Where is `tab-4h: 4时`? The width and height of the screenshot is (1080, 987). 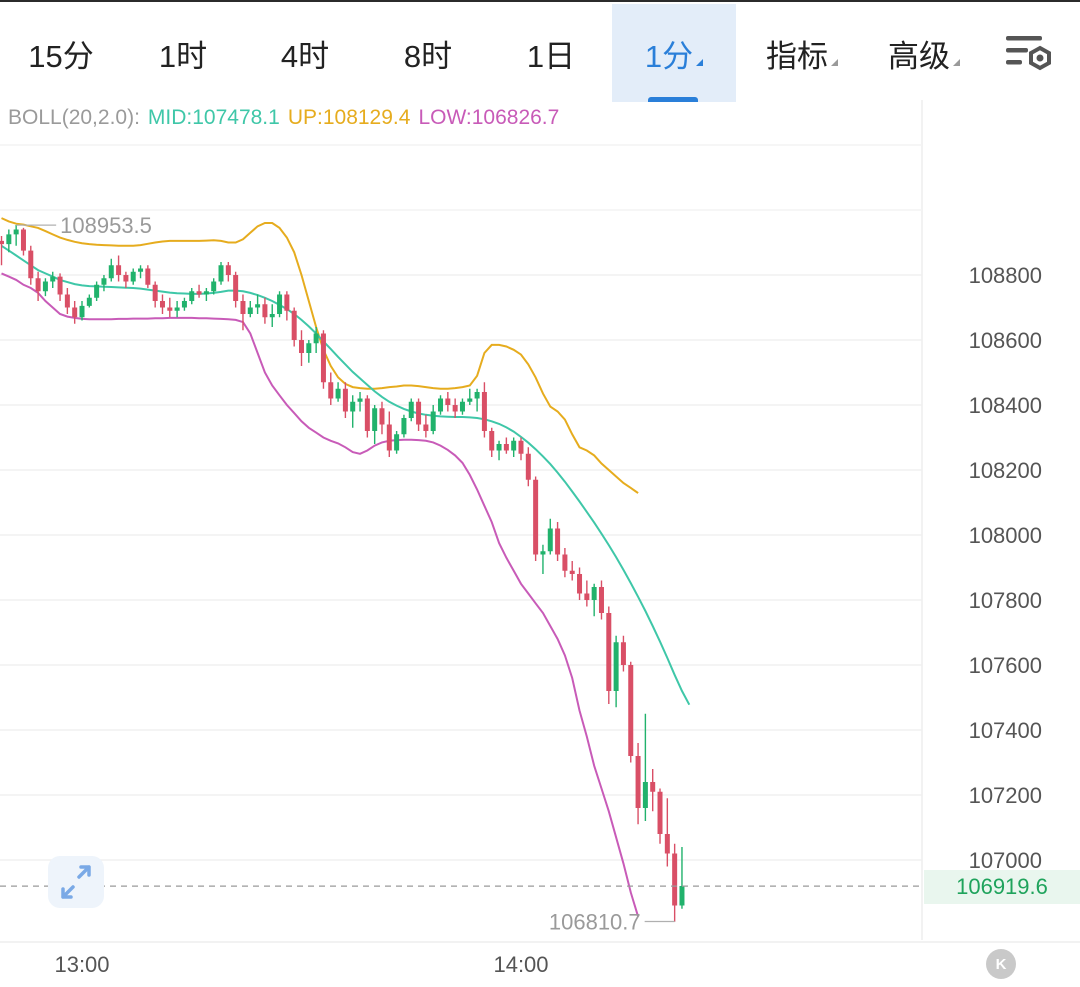
tab-4h: 4时 is located at coordinates (305, 53).